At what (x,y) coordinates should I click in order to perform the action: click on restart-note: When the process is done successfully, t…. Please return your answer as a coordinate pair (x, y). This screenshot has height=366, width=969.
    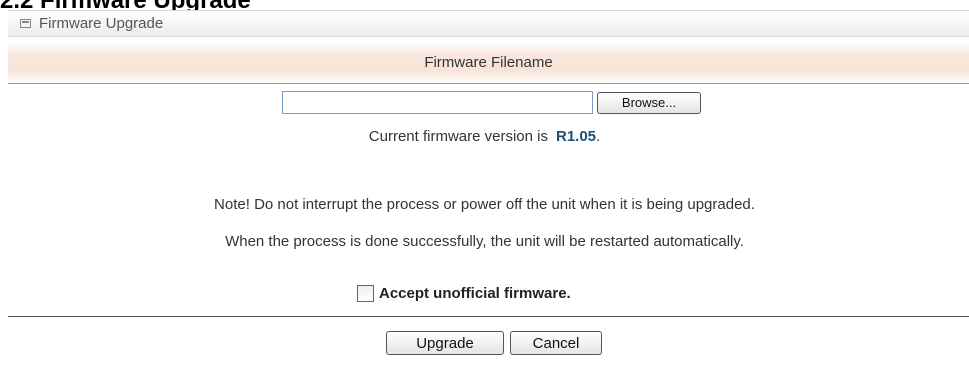
    Looking at the image, I should click on (484, 241).